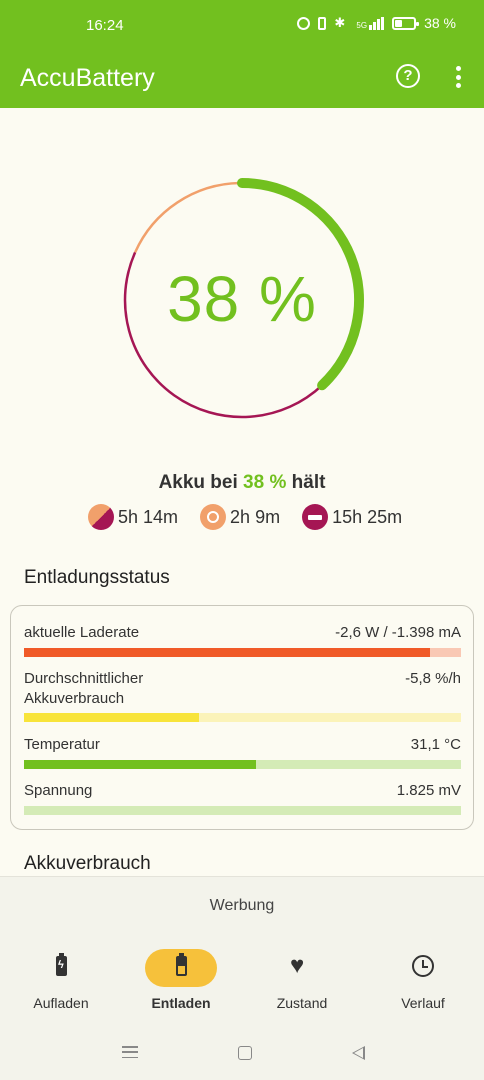 The width and height of the screenshot is (484, 1080). Describe the element at coordinates (242, 652) in the screenshot. I see `rate-bar` at that location.